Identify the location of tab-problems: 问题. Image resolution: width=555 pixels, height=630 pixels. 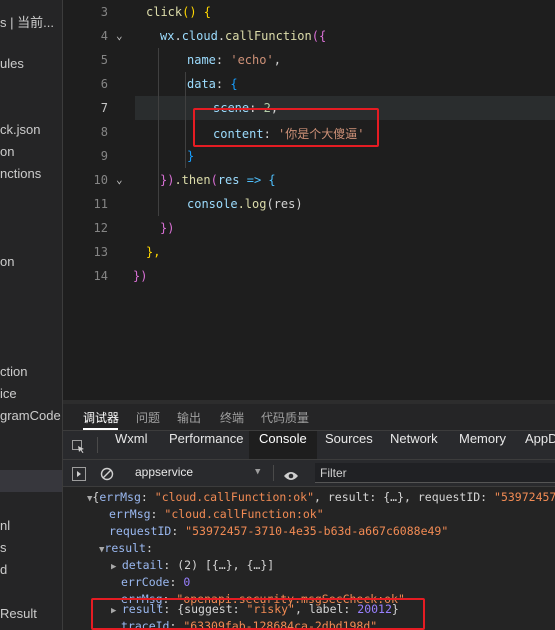
(148, 417).